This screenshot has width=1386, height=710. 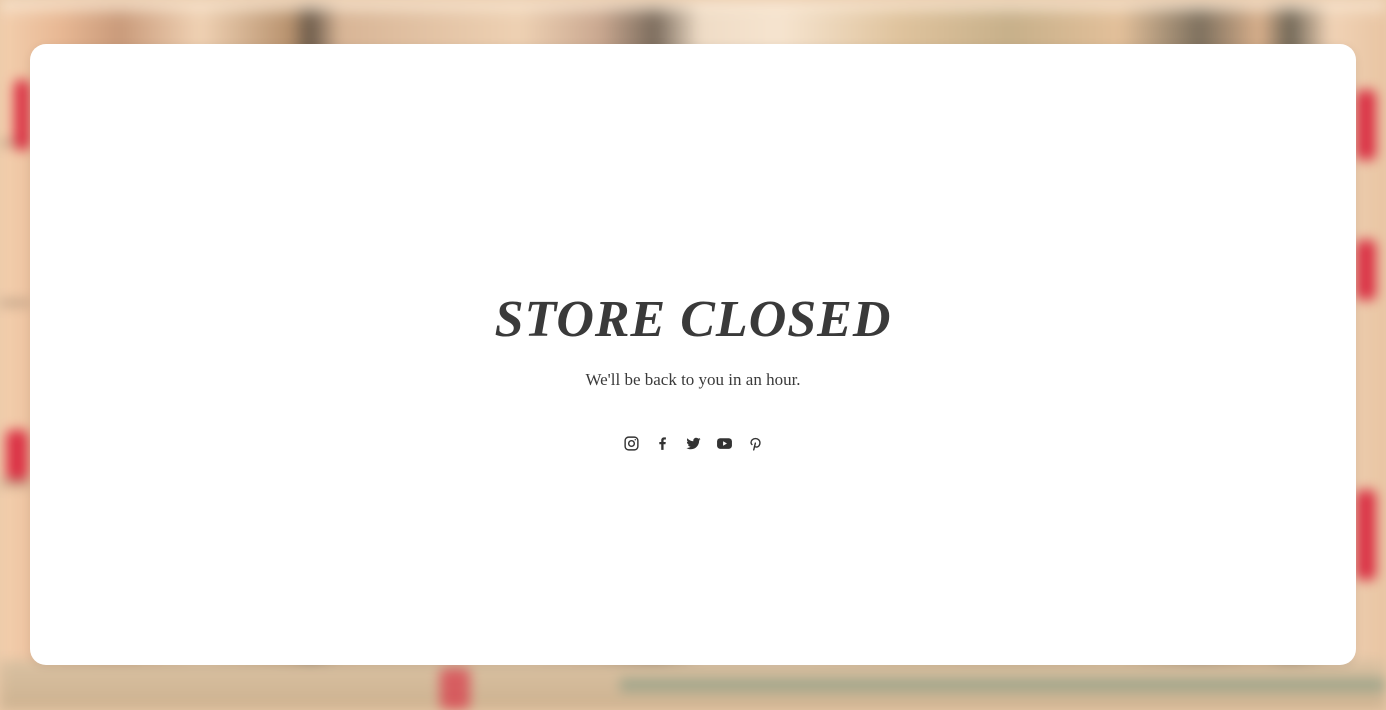 I want to click on facebook-icon, so click(x=662, y=443).